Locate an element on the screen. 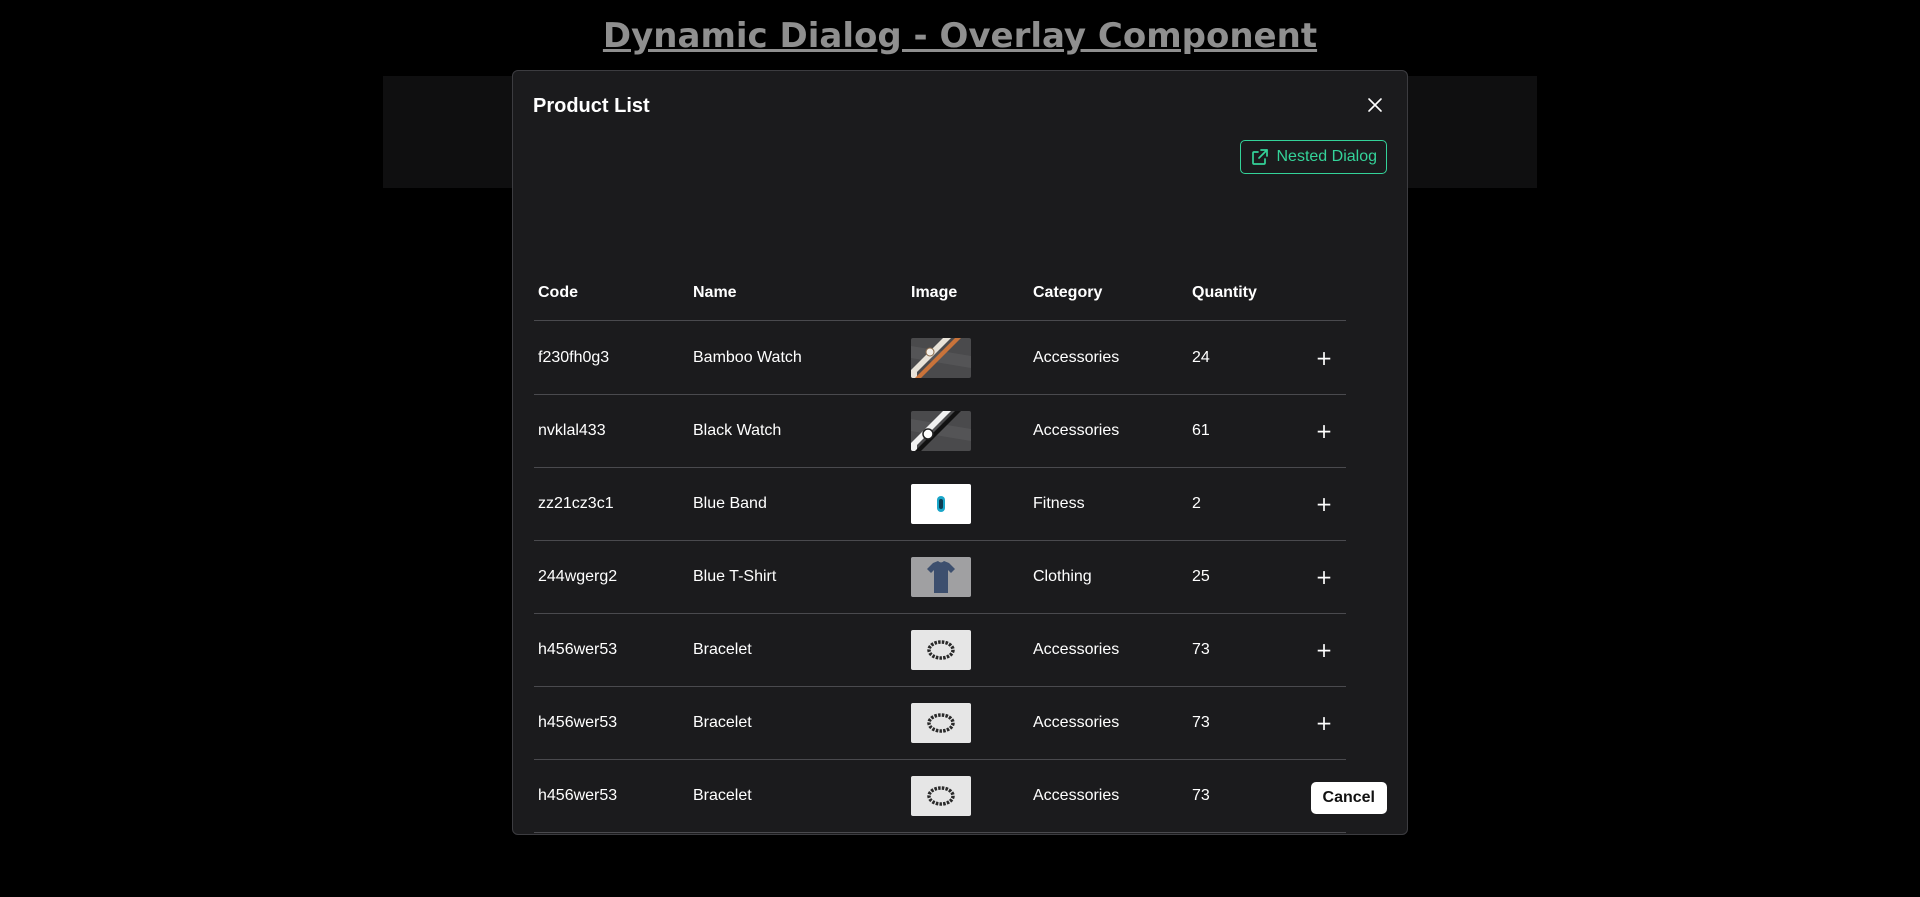  bamboo-watch-thumbnail is located at coordinates (941, 358).